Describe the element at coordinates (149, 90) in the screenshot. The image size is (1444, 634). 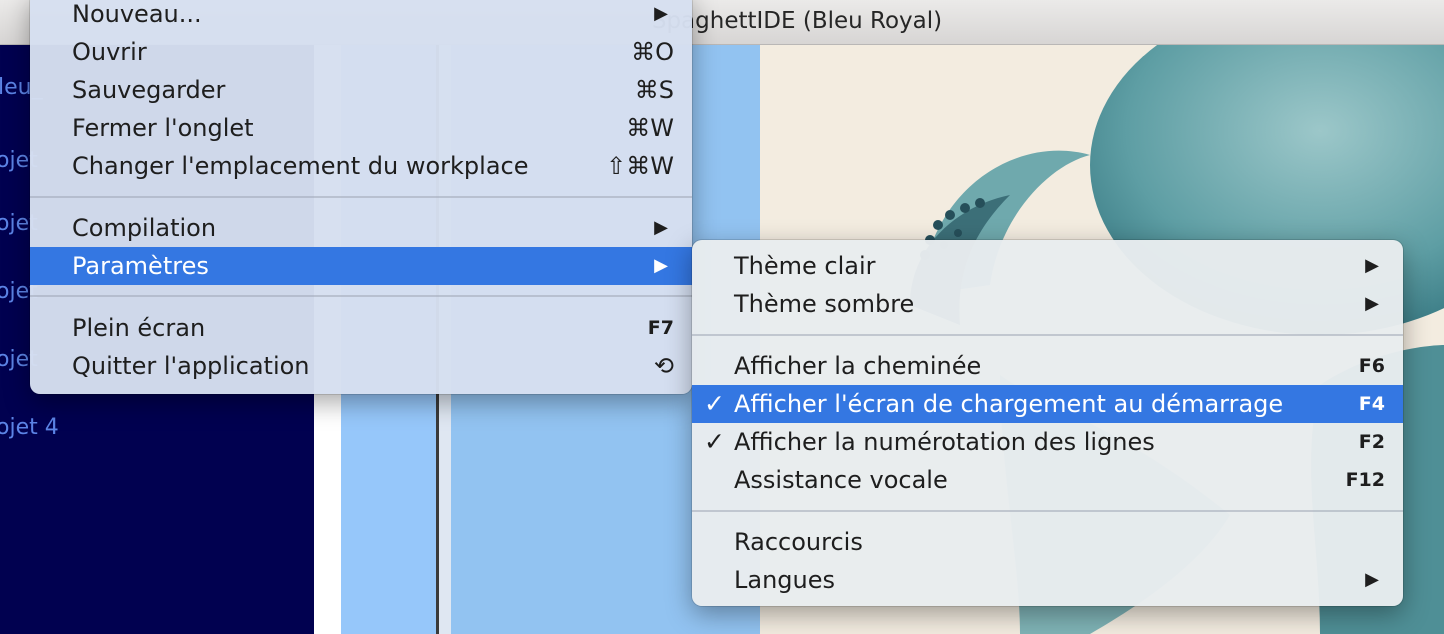
I see `menu-item-label: Sauvegarder` at that location.